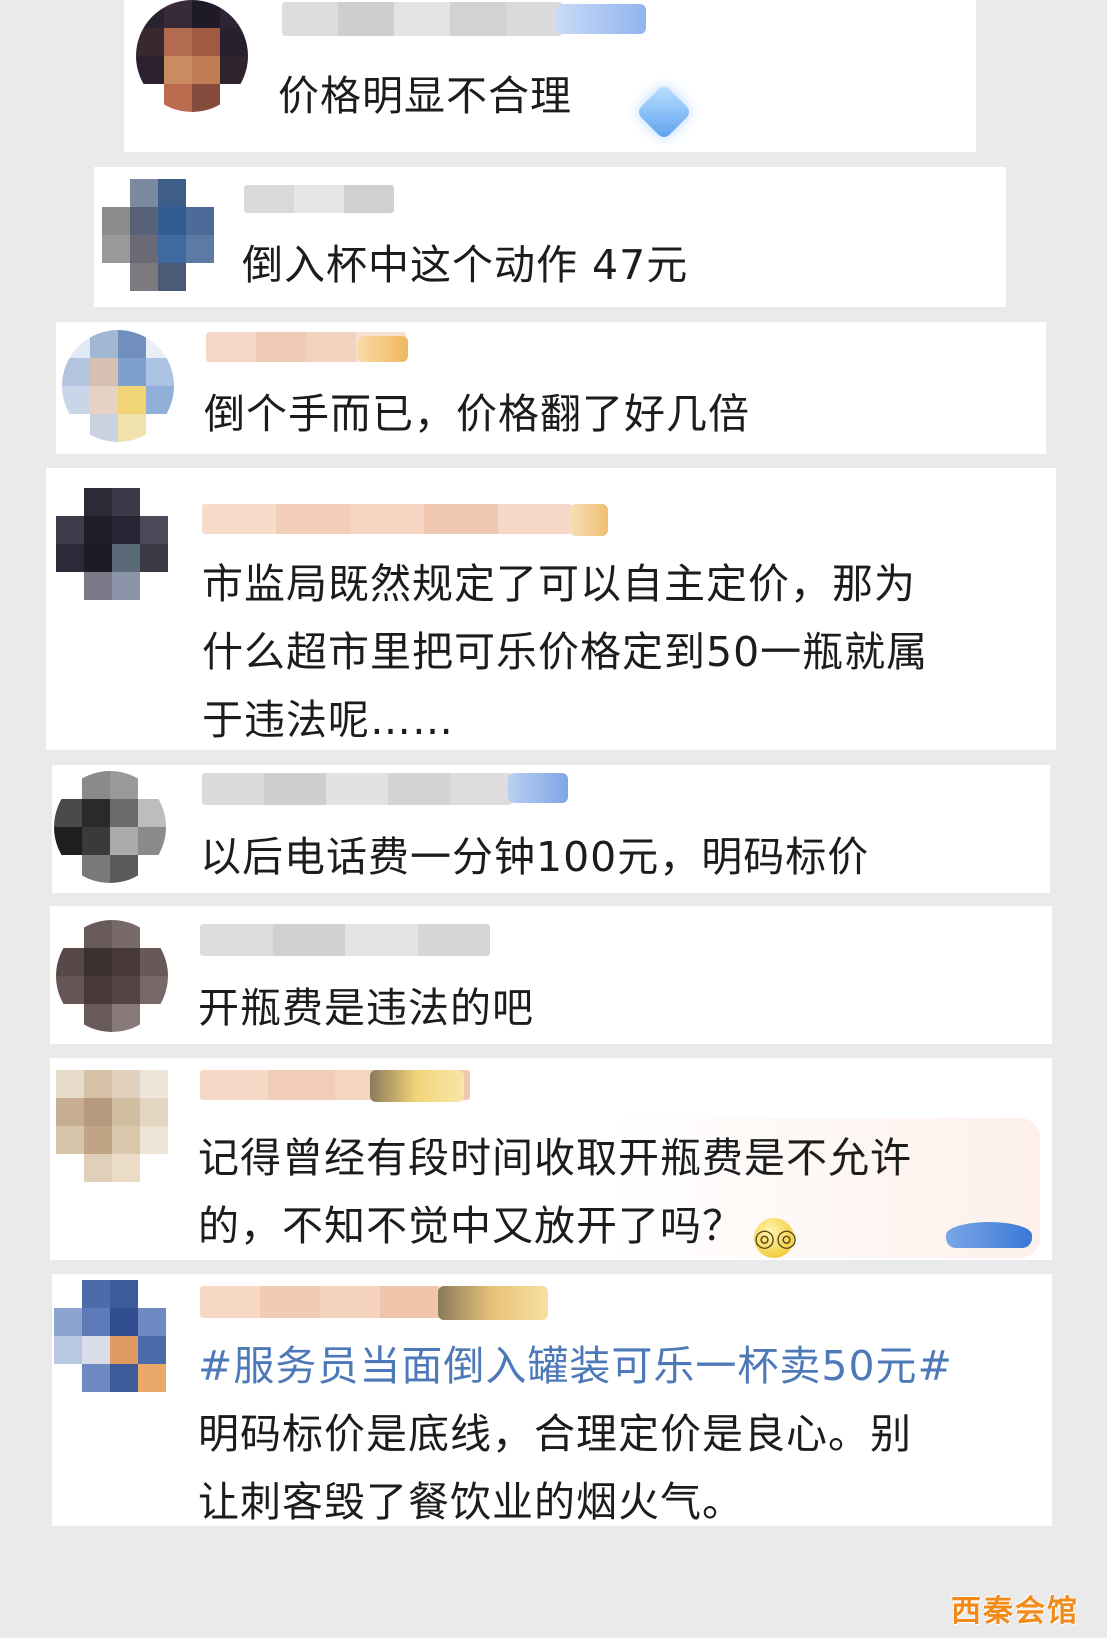  What do you see at coordinates (575, 1366) in the screenshot?
I see `hashtag-link: #服务员当面倒入罐装可乐一杯卖50元#` at bounding box center [575, 1366].